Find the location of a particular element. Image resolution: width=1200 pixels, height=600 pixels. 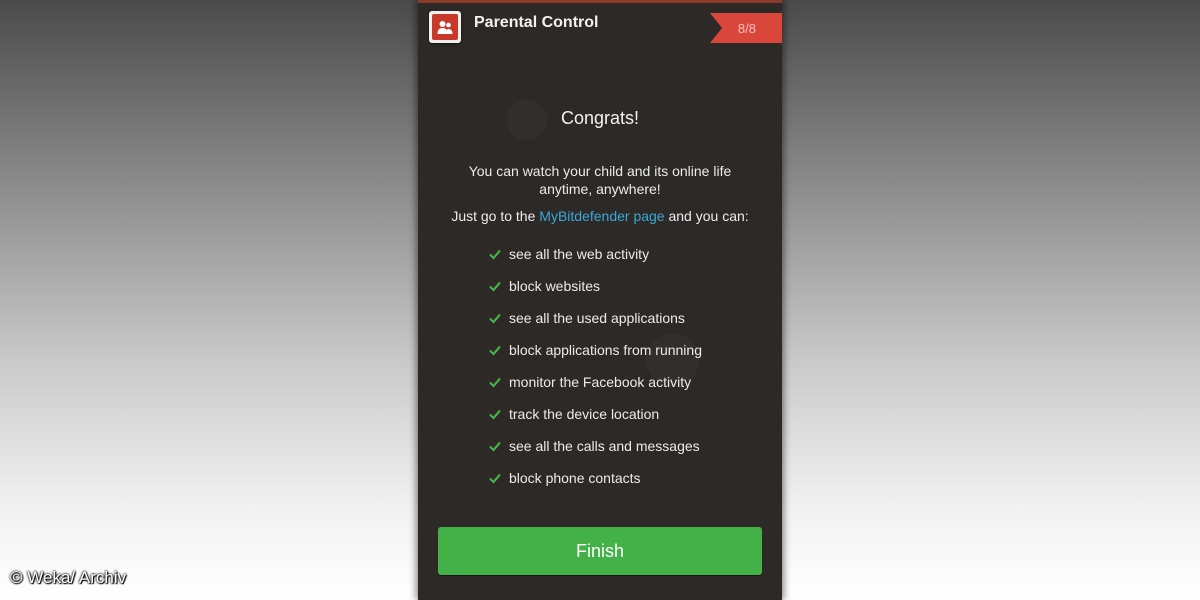

congrats-heading: Congrats! is located at coordinates (600, 118).